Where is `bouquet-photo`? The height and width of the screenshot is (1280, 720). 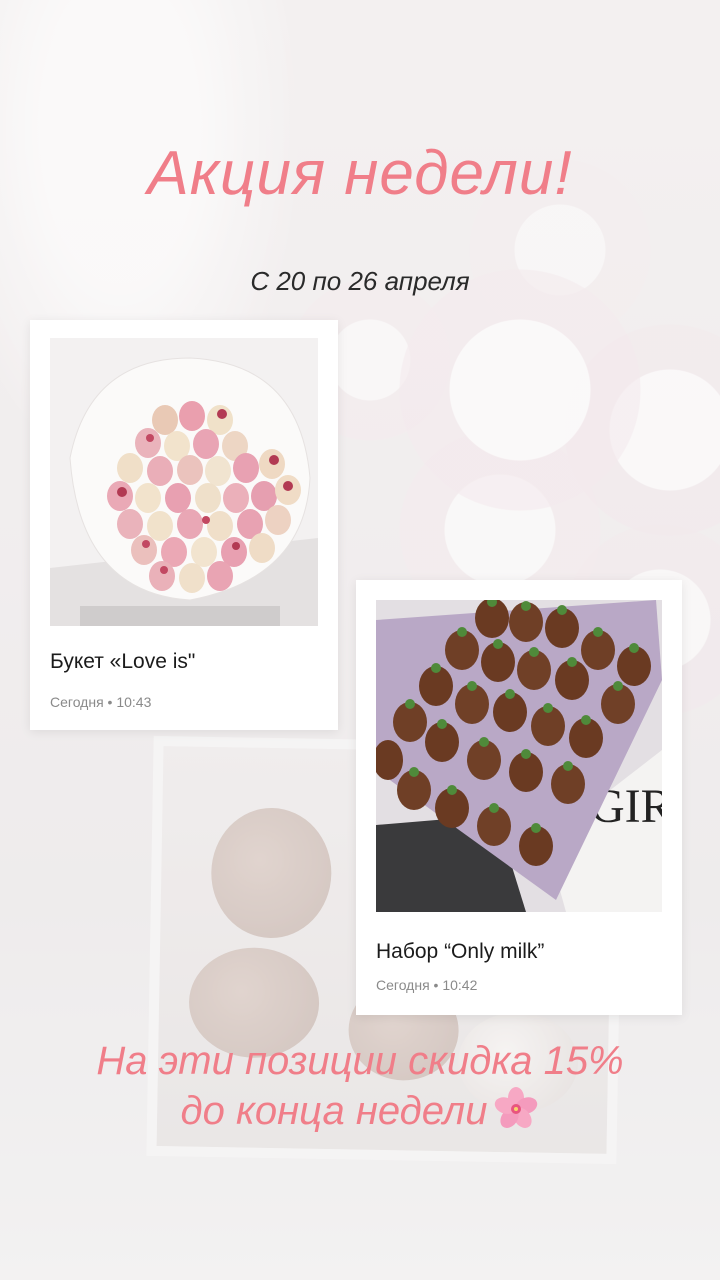 bouquet-photo is located at coordinates (184, 482).